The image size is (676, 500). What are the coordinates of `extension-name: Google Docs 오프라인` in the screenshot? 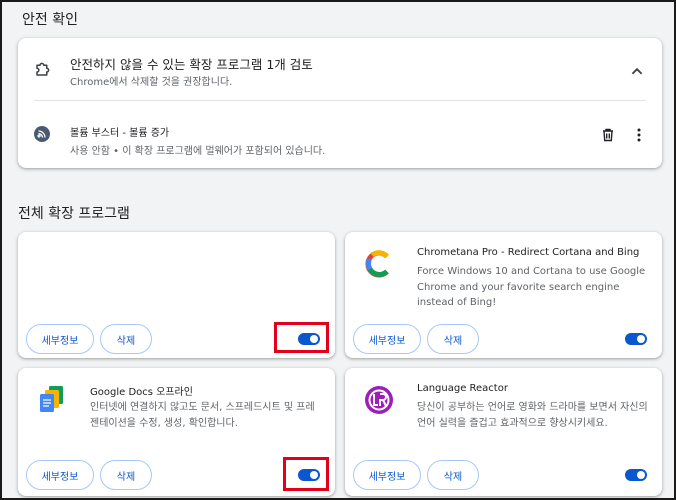 It's located at (141, 392).